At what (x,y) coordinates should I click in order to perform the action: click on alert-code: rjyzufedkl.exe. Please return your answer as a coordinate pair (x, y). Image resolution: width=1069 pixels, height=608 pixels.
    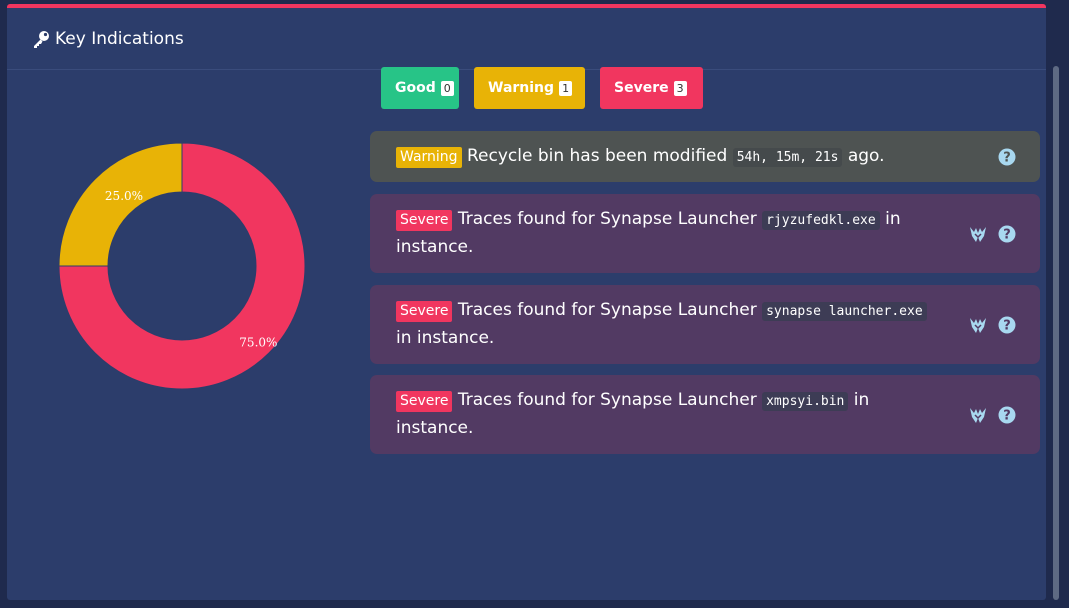
    Looking at the image, I should click on (821, 220).